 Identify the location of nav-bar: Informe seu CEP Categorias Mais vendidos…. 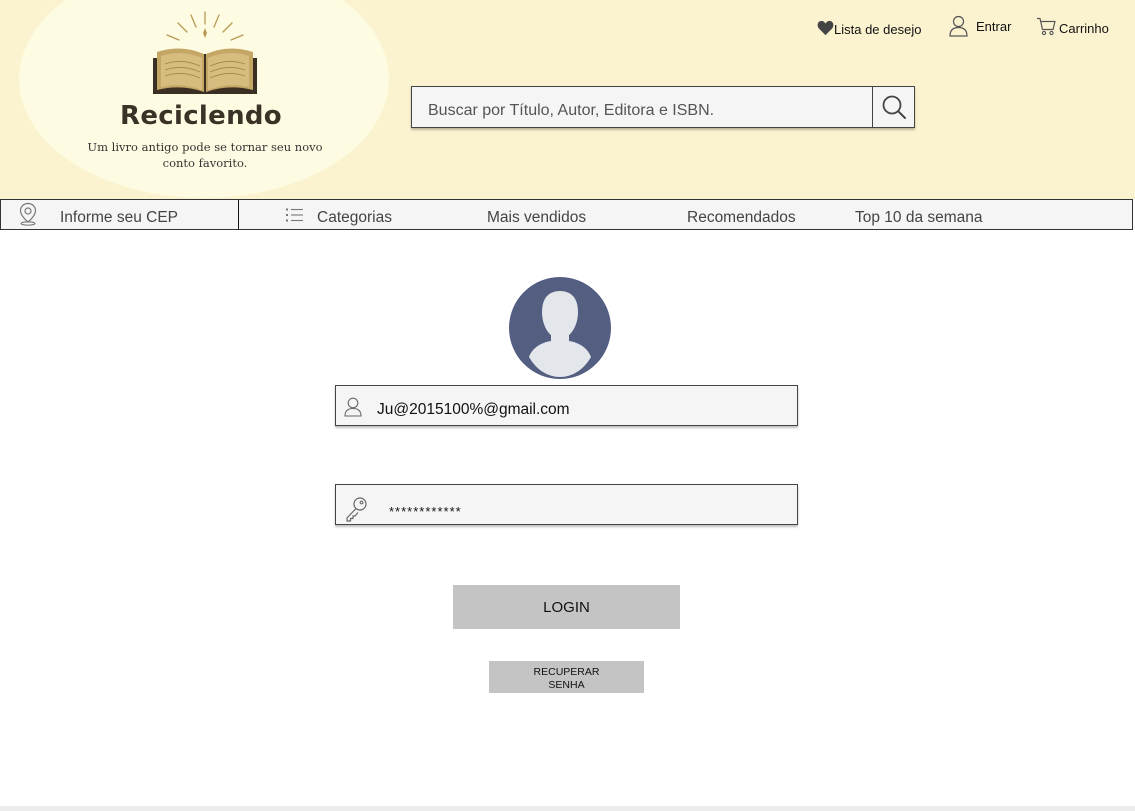
(566, 214).